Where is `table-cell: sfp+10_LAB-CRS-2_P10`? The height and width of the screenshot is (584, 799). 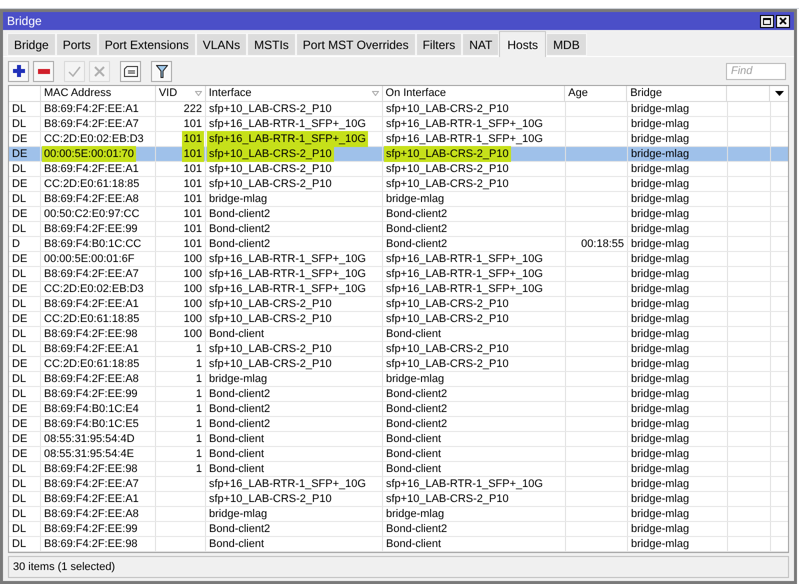 table-cell: sfp+10_LAB-CRS-2_P10 is located at coordinates (447, 154).